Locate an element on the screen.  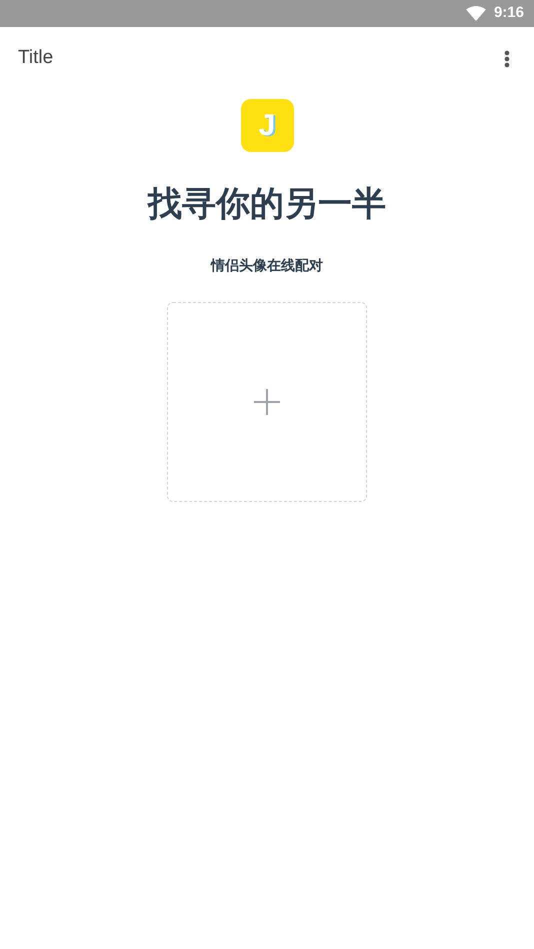
toolbar-title: Title is located at coordinates (36, 58).